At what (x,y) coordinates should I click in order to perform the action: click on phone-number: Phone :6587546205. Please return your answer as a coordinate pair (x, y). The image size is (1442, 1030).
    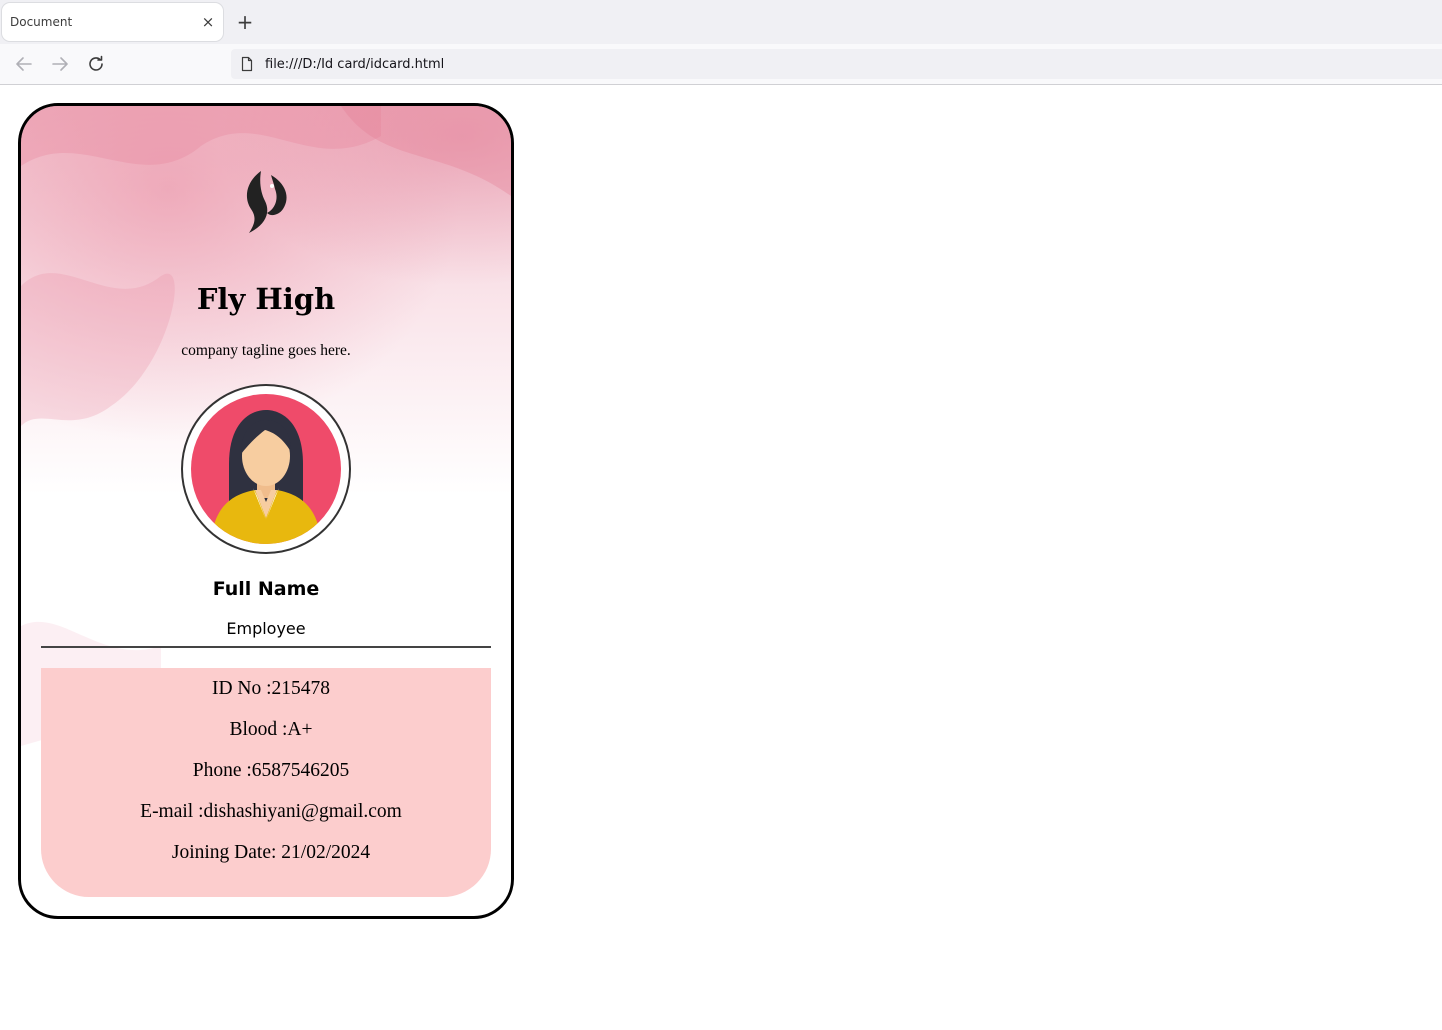
    Looking at the image, I should click on (271, 770).